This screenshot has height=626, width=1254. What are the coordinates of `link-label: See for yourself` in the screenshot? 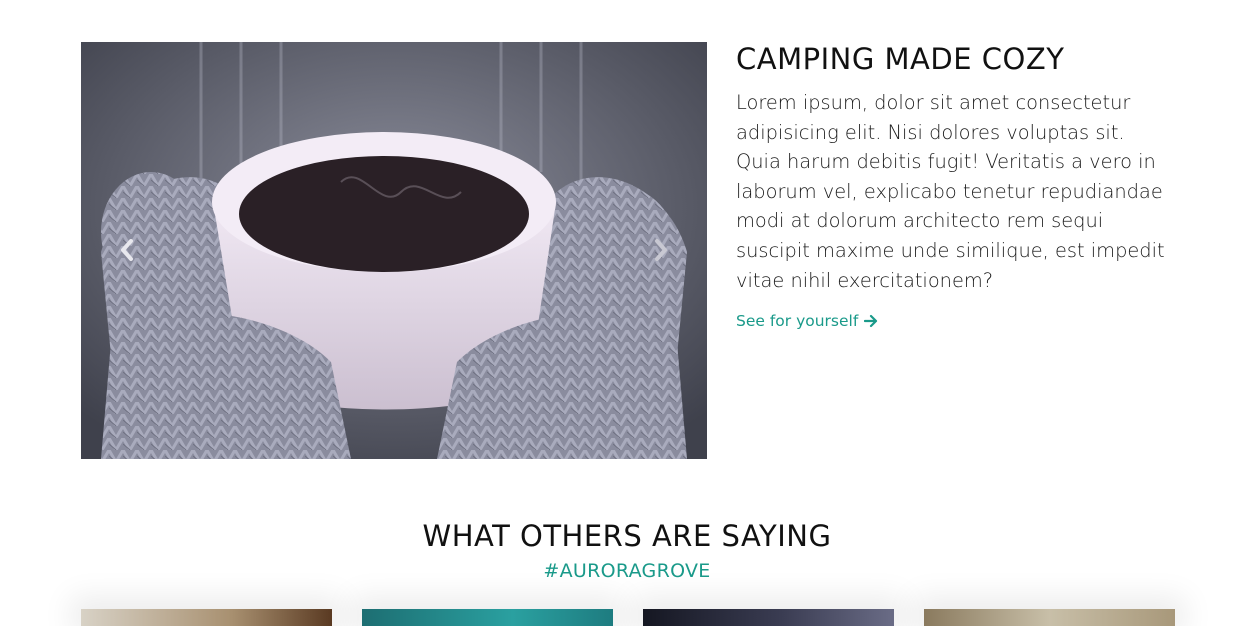 It's located at (797, 321).